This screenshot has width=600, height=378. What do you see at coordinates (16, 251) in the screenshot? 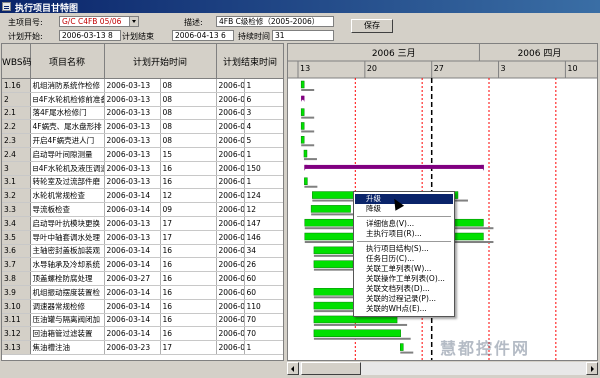
I see `wbs-code-cell: 3.6` at bounding box center [16, 251].